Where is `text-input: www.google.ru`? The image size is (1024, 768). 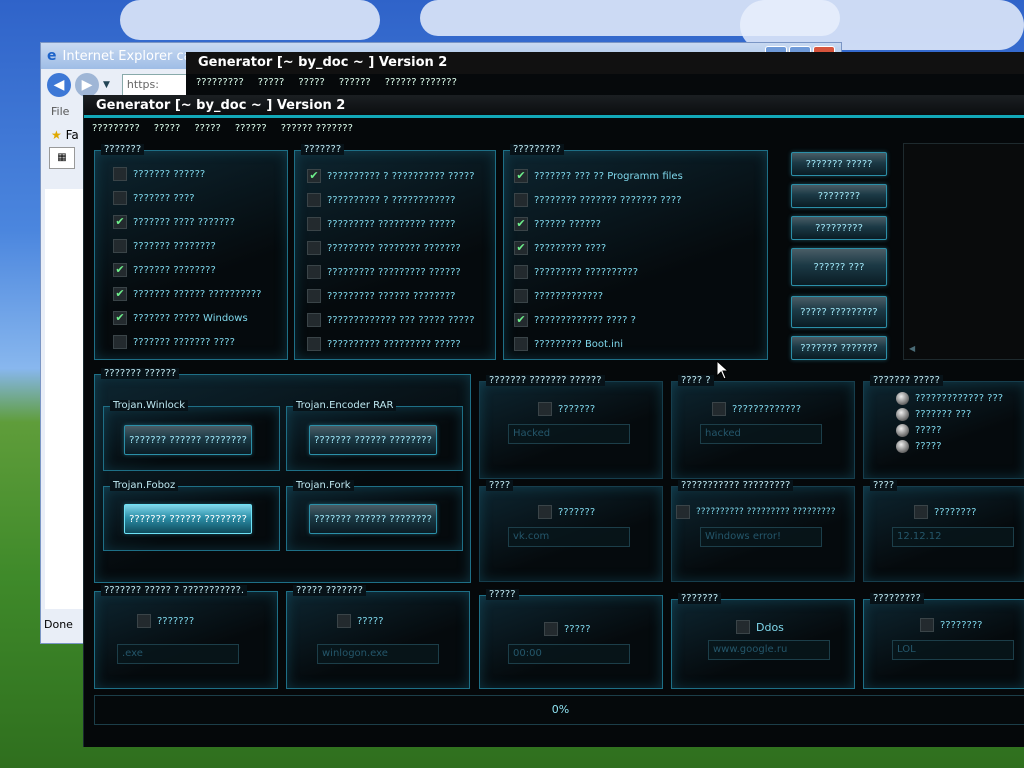
text-input: www.google.ru is located at coordinates (769, 650).